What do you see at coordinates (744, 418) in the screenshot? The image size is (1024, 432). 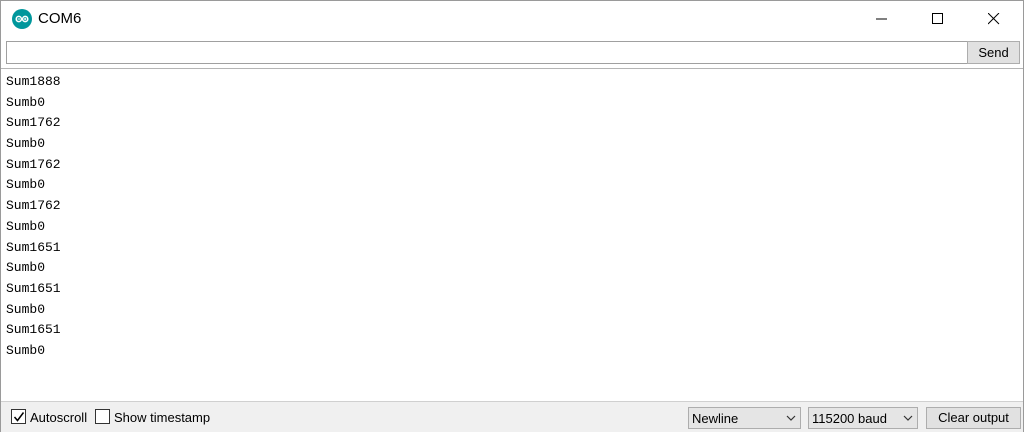 I see `line-ending-select: Newline` at bounding box center [744, 418].